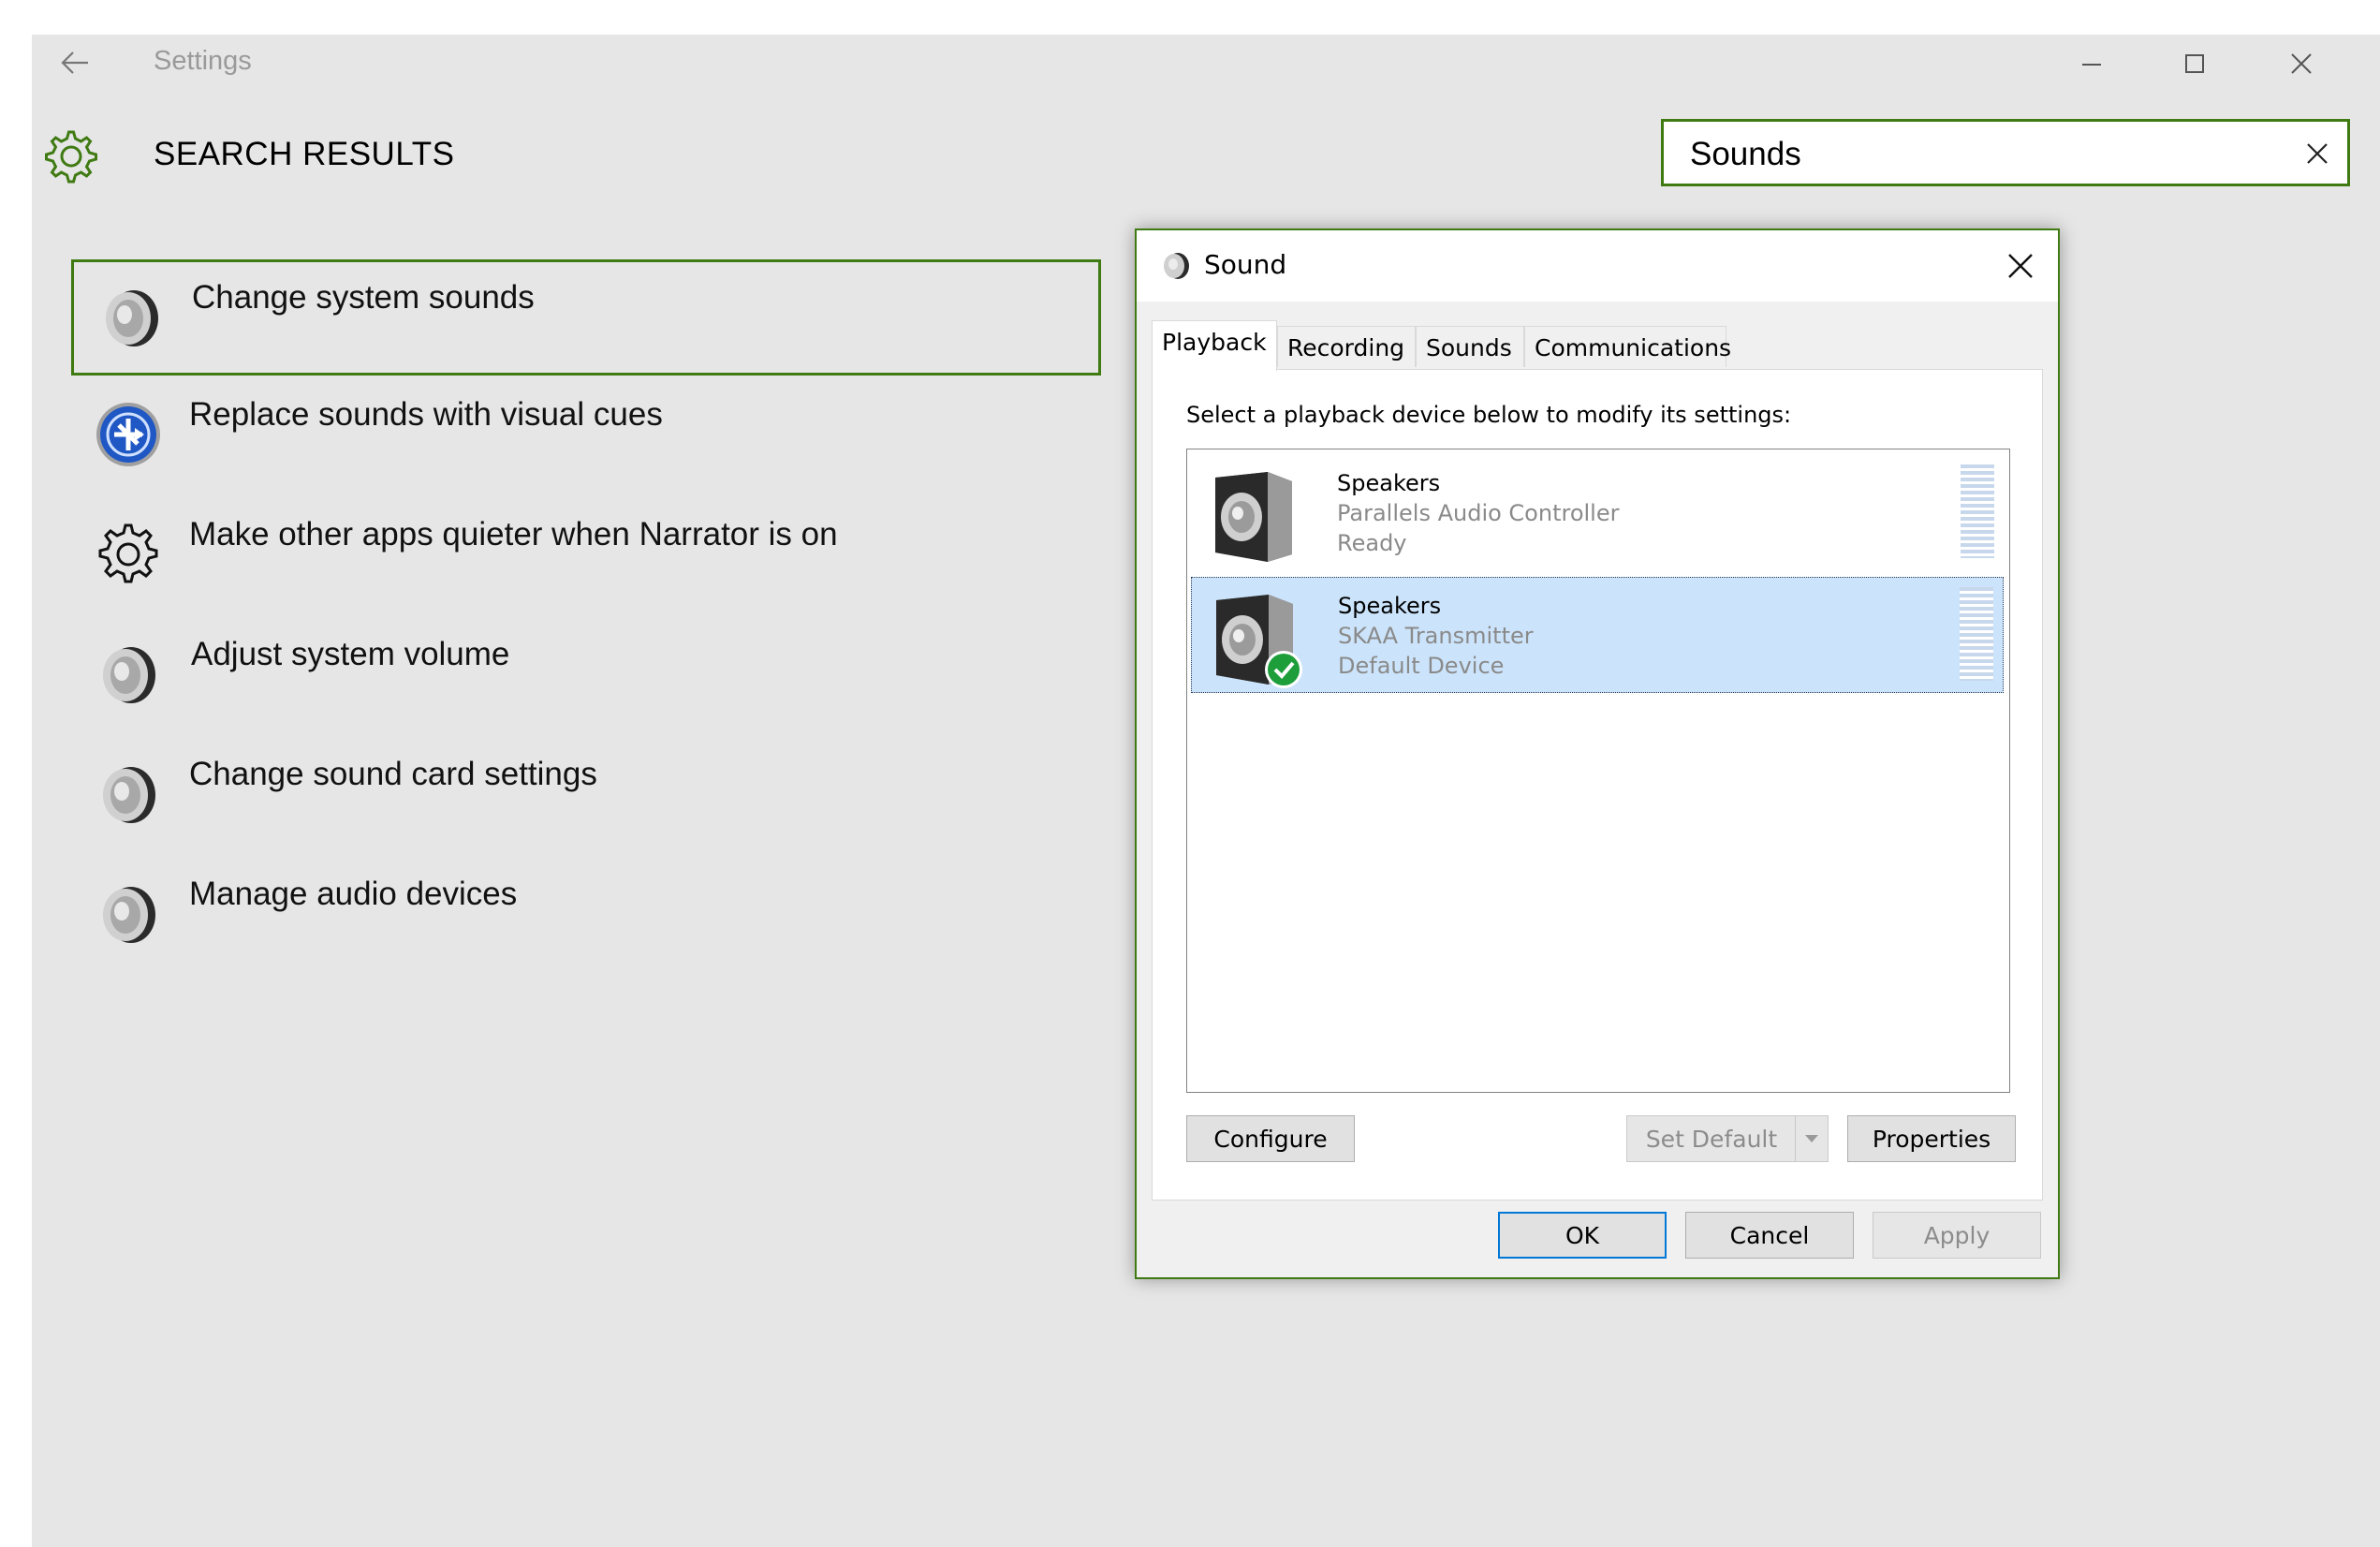 The height and width of the screenshot is (1547, 2380). What do you see at coordinates (203, 61) in the screenshot?
I see `window-title: Settings` at bounding box center [203, 61].